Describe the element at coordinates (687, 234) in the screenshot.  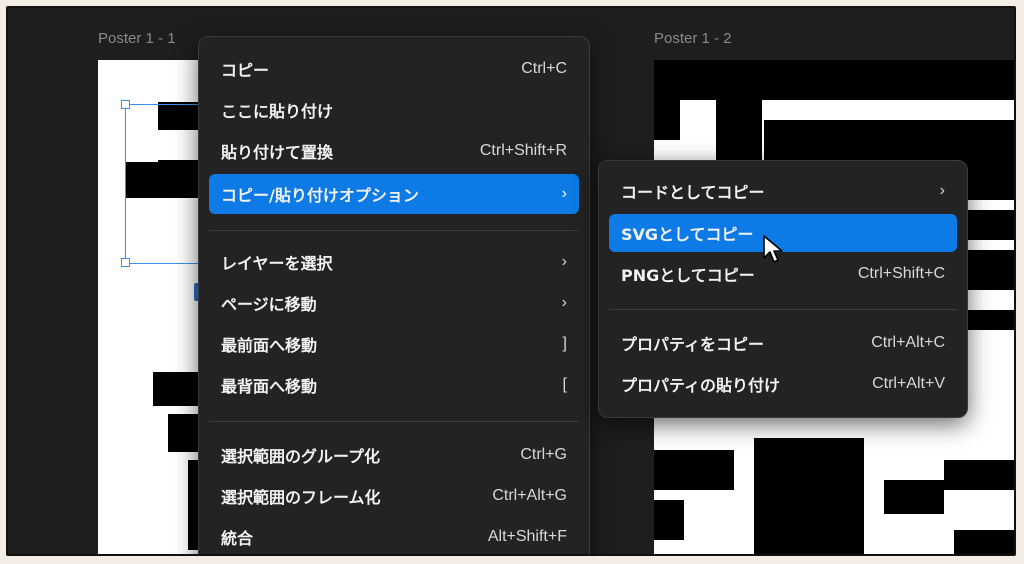
I see `menu-item-label: SVGとしてコピー` at that location.